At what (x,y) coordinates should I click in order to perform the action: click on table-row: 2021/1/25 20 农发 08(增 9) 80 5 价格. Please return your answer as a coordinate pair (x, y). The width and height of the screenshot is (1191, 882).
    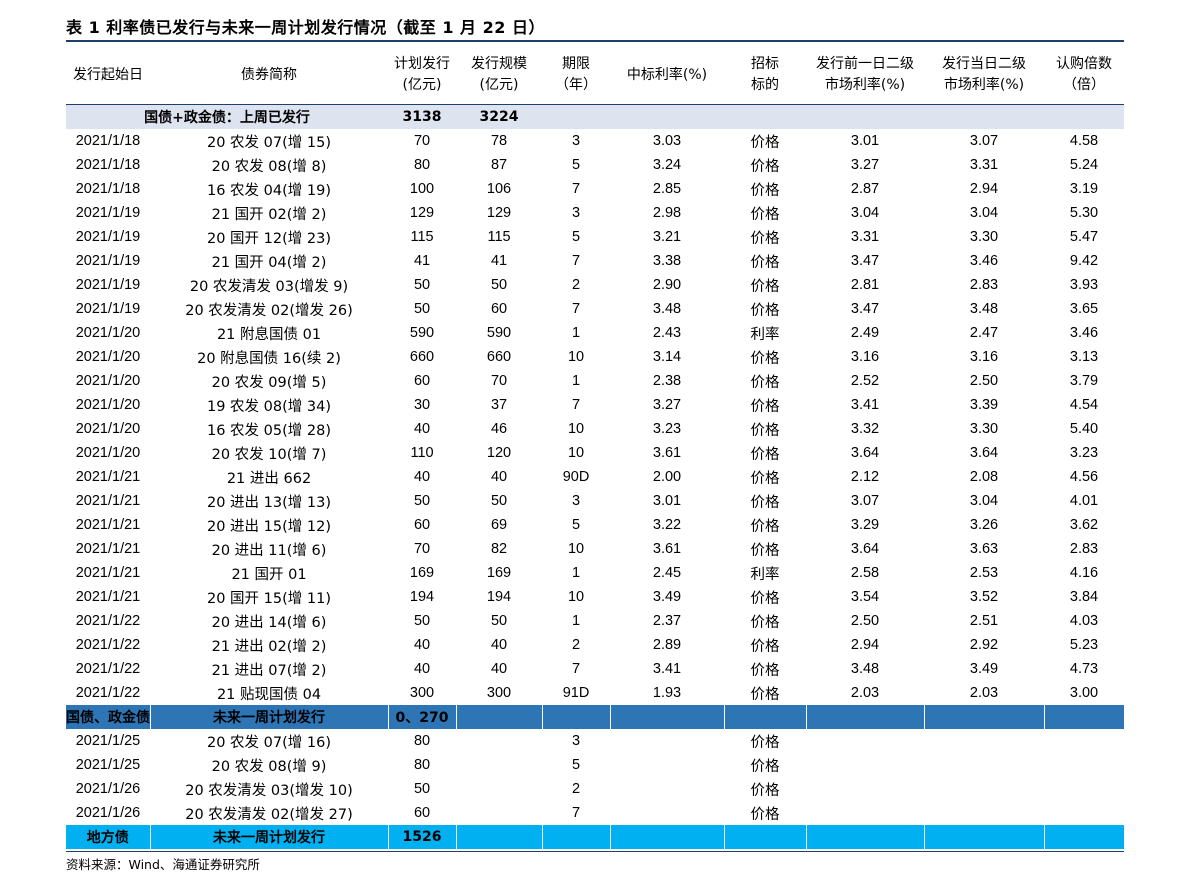
    Looking at the image, I should click on (595, 765).